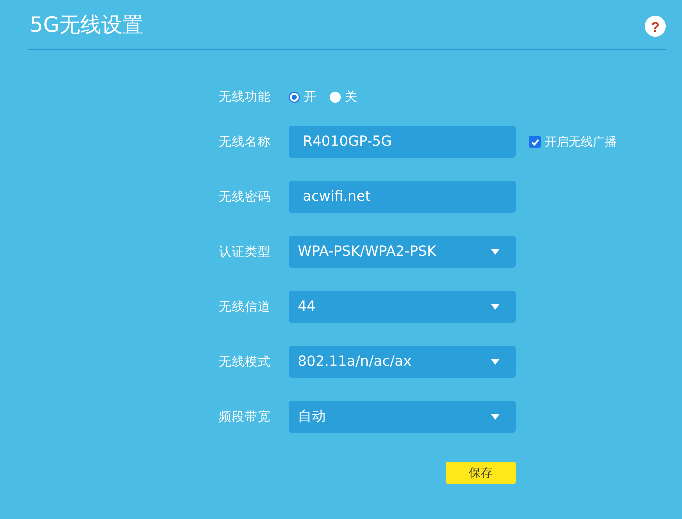 The height and width of the screenshot is (519, 682). Describe the element at coordinates (245, 197) in the screenshot. I see `field-label: 无线密码` at that location.